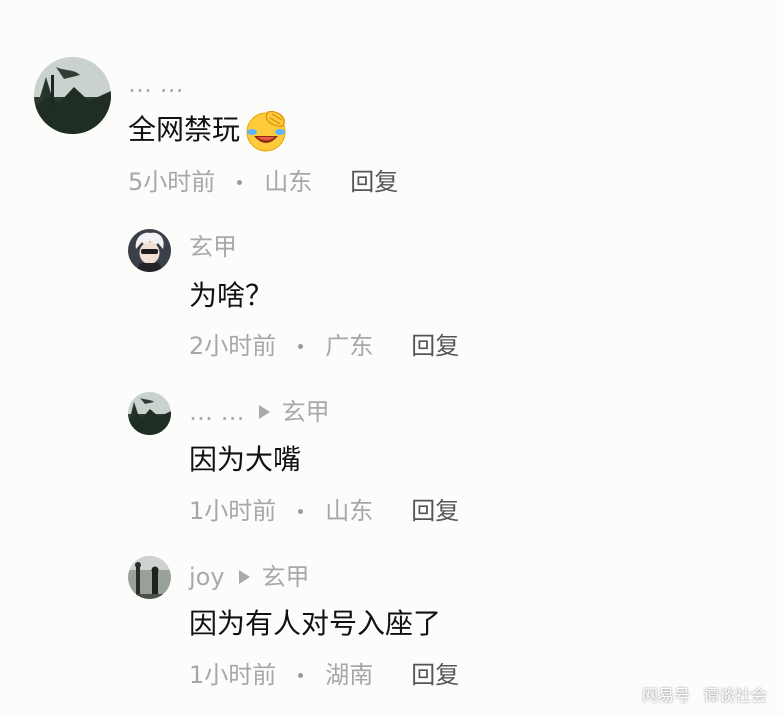  Describe the element at coordinates (734, 695) in the screenshot. I see `watermark-account: 谭谈社会` at that location.